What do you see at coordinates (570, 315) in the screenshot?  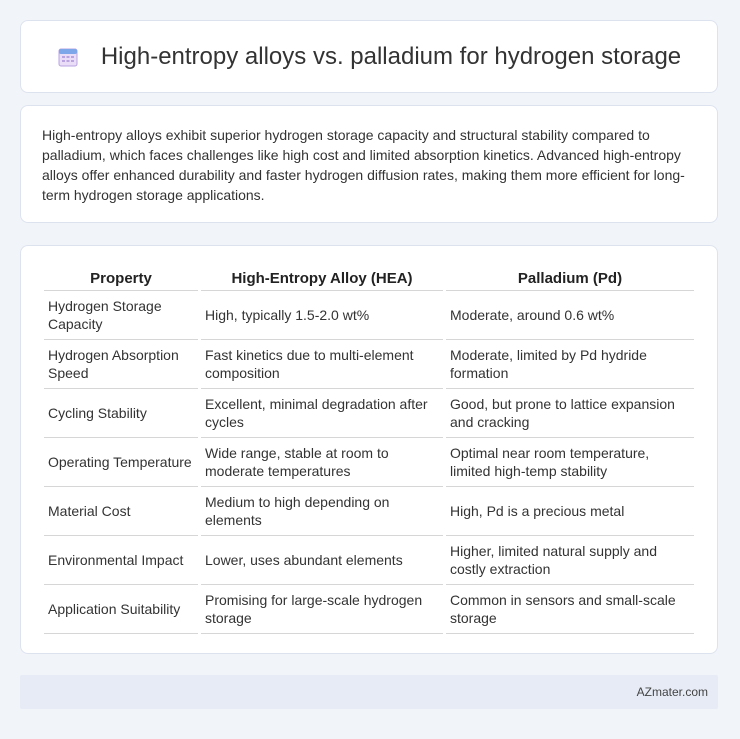 I see `palladium-cell: Moderate, around 0.6 wt%` at bounding box center [570, 315].